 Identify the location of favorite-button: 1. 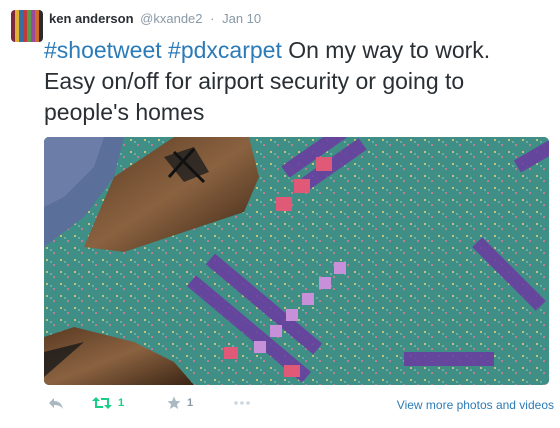
(180, 403).